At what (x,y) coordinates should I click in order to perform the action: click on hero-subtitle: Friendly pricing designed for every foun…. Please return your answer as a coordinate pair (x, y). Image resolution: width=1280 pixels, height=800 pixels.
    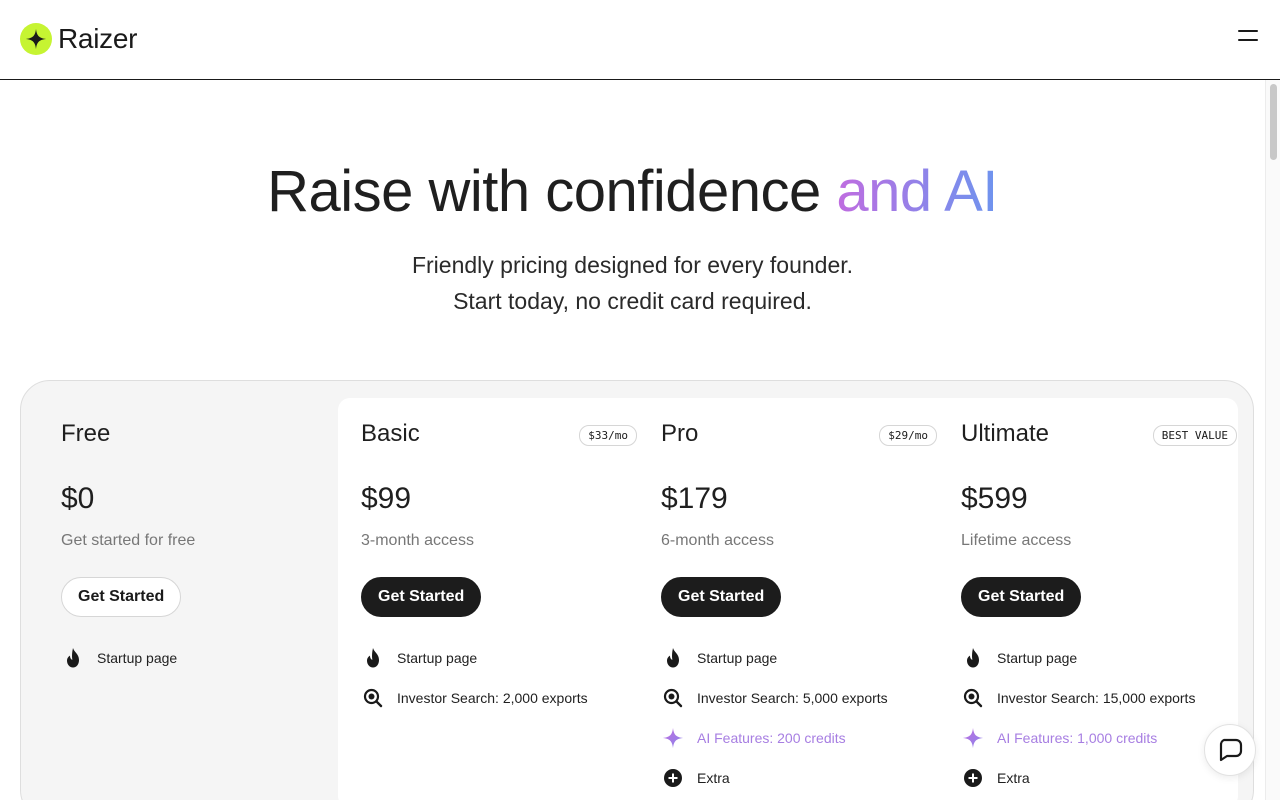
    Looking at the image, I should click on (632, 283).